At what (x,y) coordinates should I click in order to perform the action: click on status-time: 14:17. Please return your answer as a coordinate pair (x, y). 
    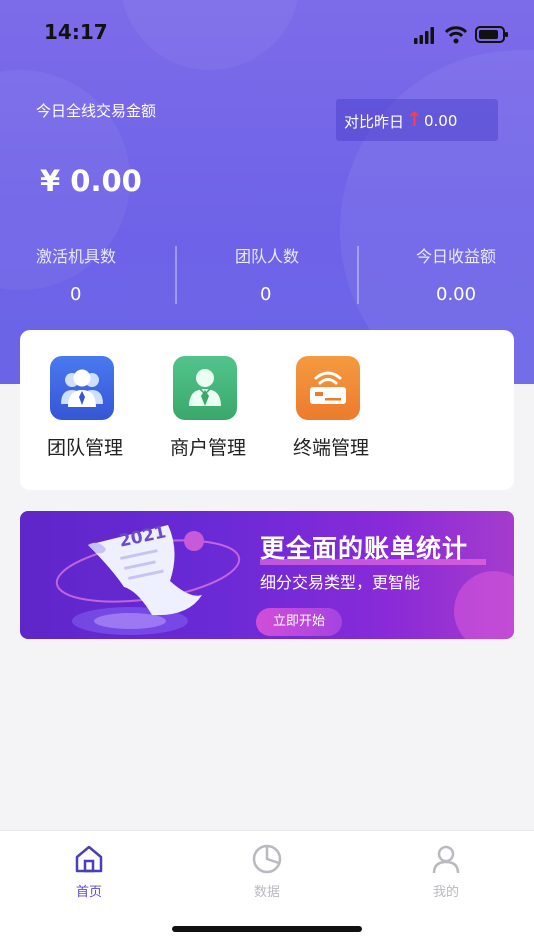
    Looking at the image, I should click on (76, 32).